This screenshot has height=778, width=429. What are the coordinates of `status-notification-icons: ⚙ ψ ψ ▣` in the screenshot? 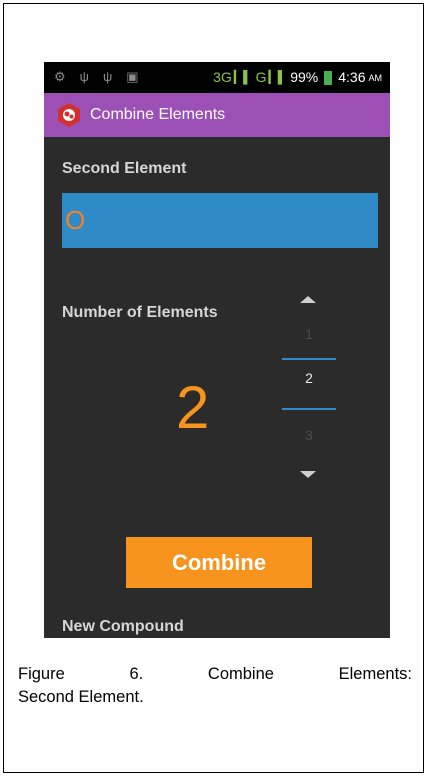 It's located at (96, 77).